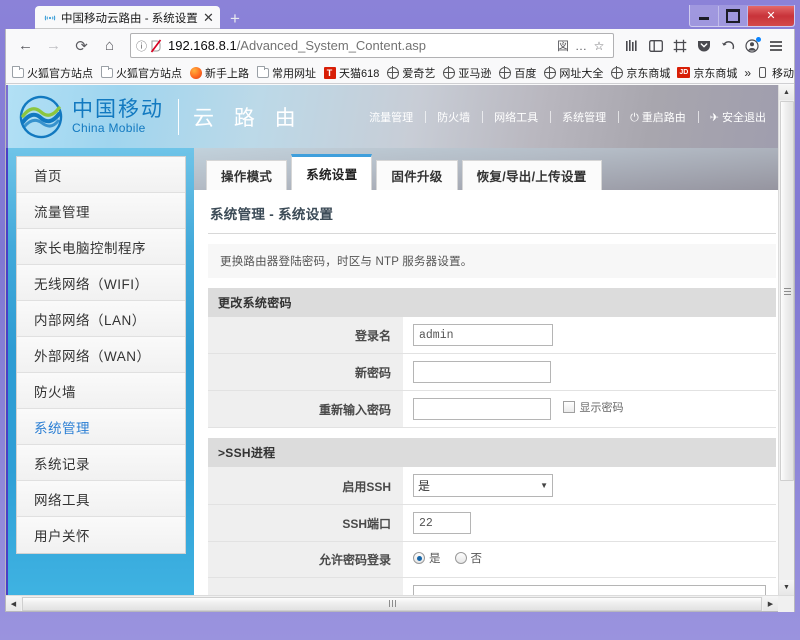 This screenshot has height=640, width=800. What do you see at coordinates (262, 72) in the screenshot?
I see `folder-icon` at bounding box center [262, 72].